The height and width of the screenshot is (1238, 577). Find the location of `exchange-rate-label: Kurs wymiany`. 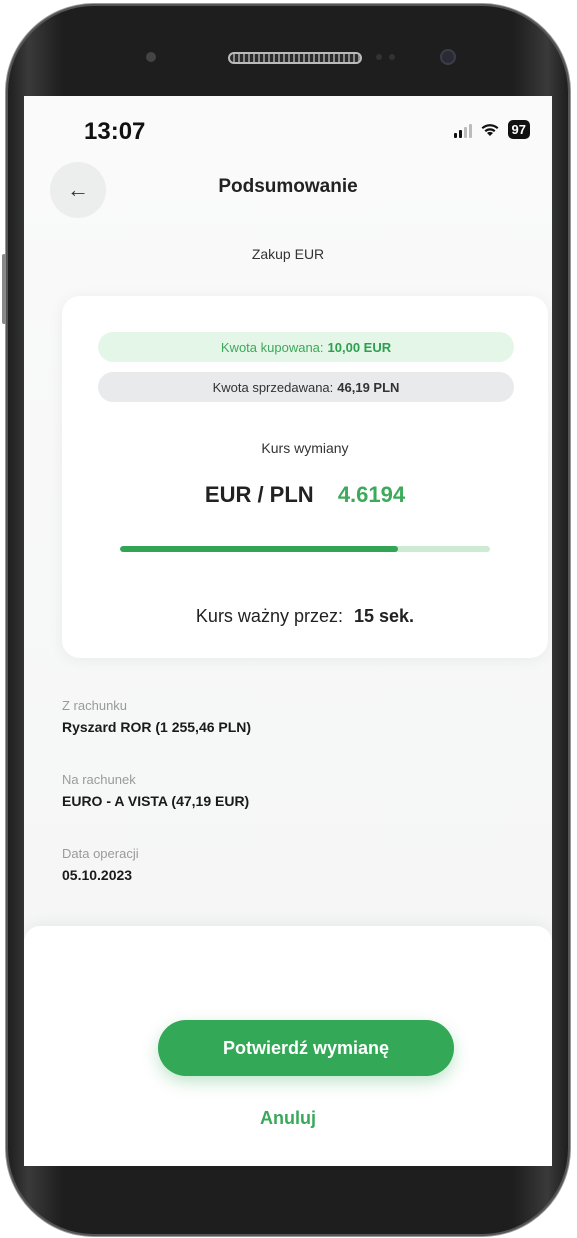

exchange-rate-label: Kurs wymiany is located at coordinates (305, 448).